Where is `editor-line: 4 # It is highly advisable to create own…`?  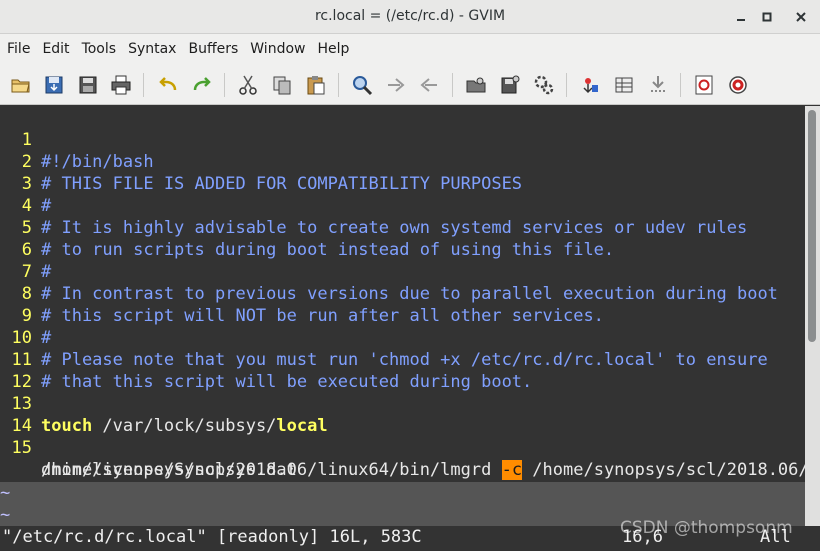
editor-line: 4 # It is highly advisable to create own… is located at coordinates (373, 205).